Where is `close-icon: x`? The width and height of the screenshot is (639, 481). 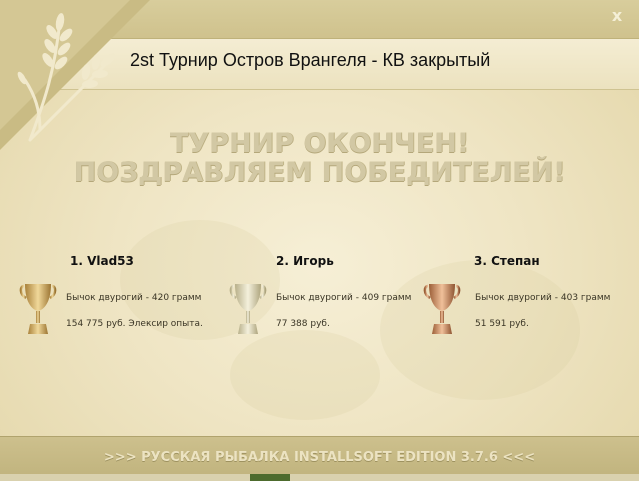
close-icon: x is located at coordinates (617, 16).